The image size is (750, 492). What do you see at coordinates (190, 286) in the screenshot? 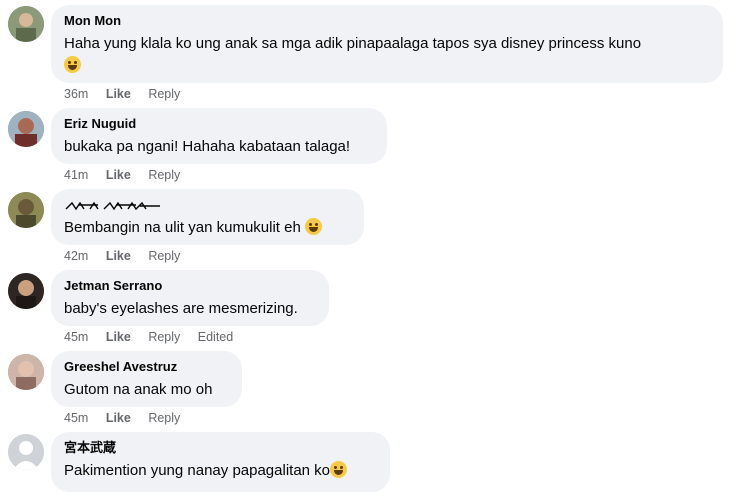
I see `commenter-name: Jetman Serrano` at bounding box center [190, 286].